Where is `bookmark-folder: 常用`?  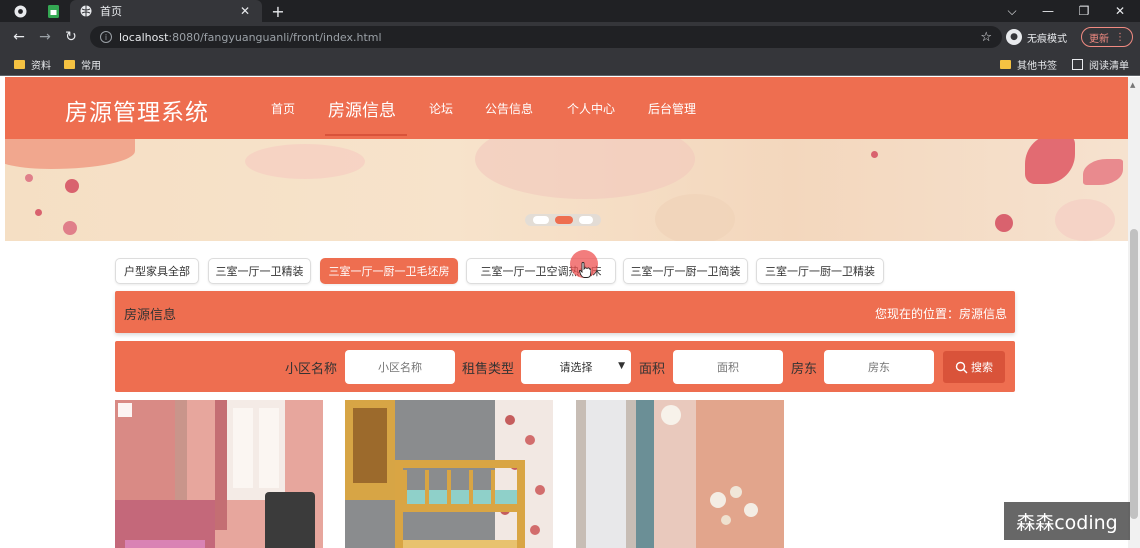
bookmark-folder: 常用 is located at coordinates (82, 64).